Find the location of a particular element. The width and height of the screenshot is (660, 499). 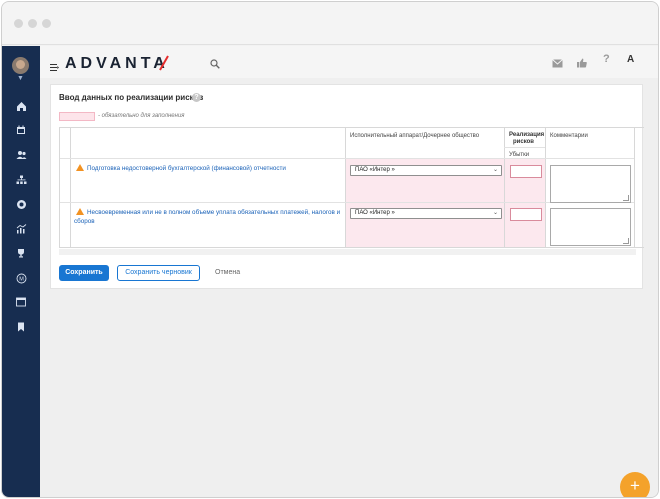

thumbs-up-icon is located at coordinates (582, 64).